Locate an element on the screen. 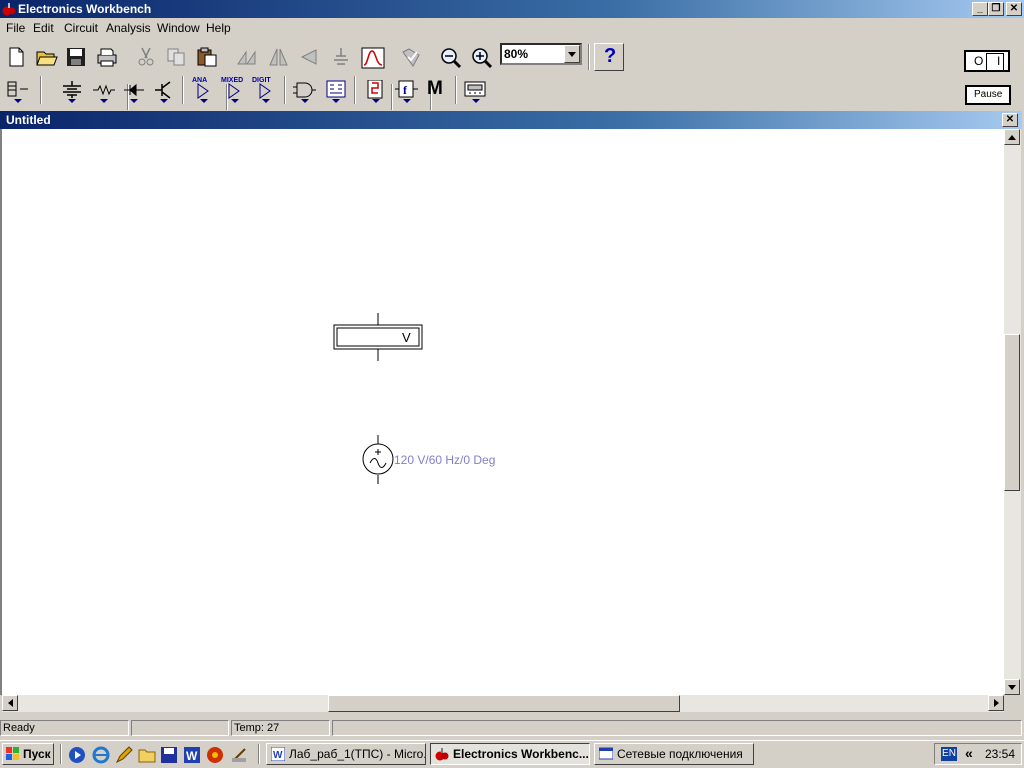  network-window-icon is located at coordinates (606, 753).